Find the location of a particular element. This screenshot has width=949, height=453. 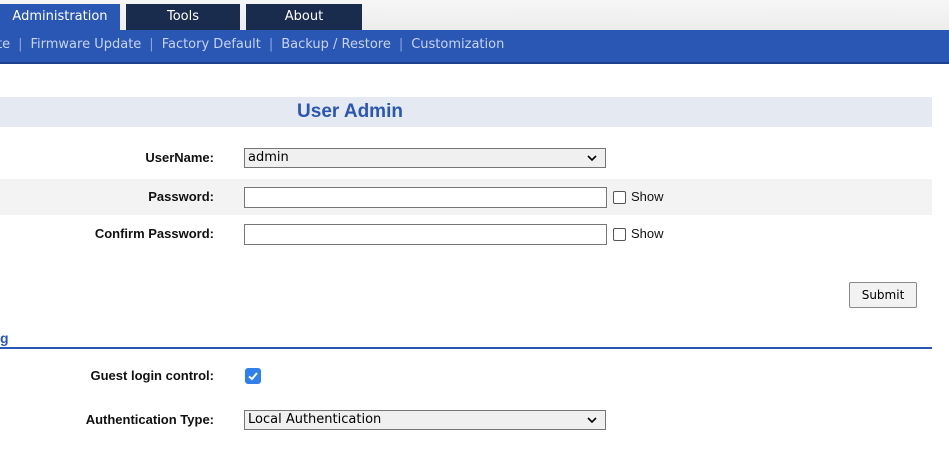

show-password-checkbox is located at coordinates (619, 197).